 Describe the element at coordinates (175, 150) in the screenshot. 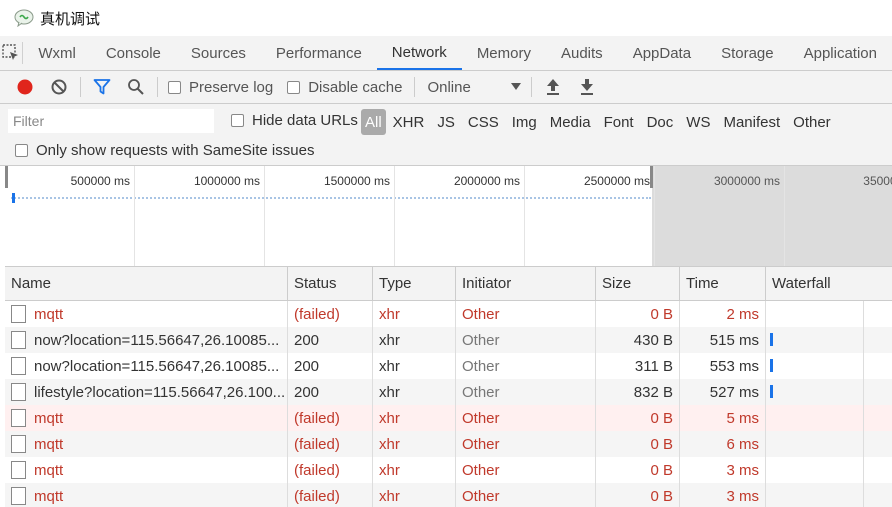

I see `samesite-issues-label: Only show requests with SameSite issues` at that location.